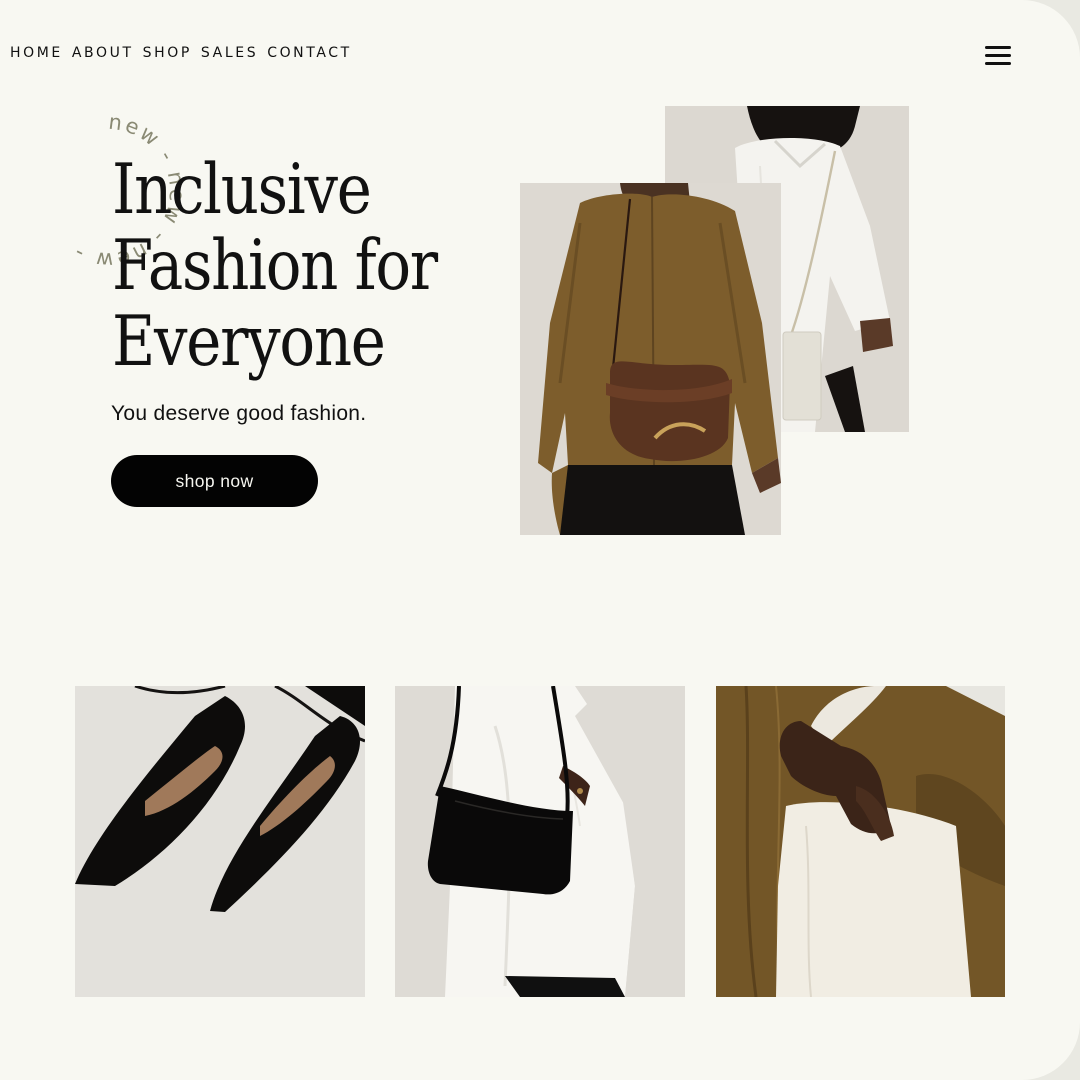  What do you see at coordinates (650, 359) in the screenshot?
I see `hero-photo-olive-jacket` at bounding box center [650, 359].